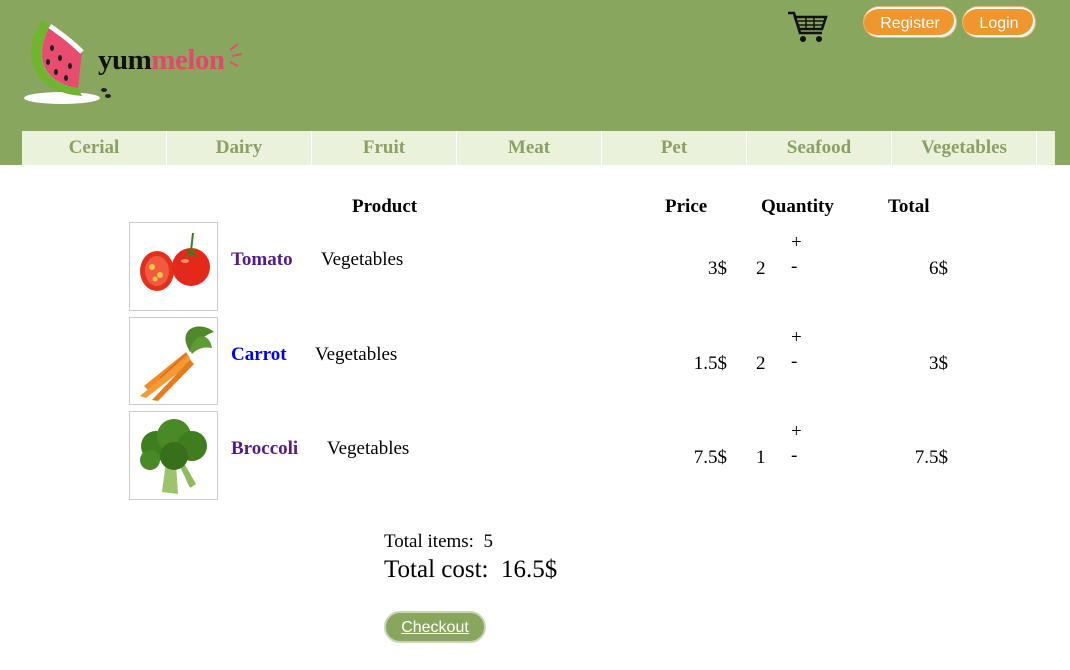  I want to click on product-total: 3$, so click(938, 363).